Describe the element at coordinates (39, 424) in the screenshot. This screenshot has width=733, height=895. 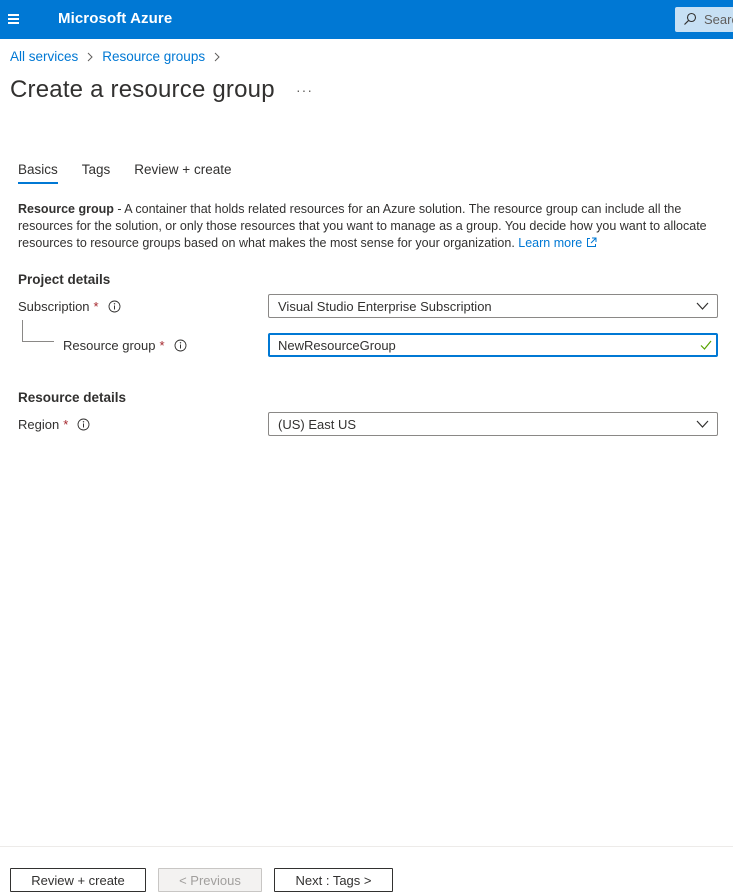
I see `region-label-text: Region` at that location.